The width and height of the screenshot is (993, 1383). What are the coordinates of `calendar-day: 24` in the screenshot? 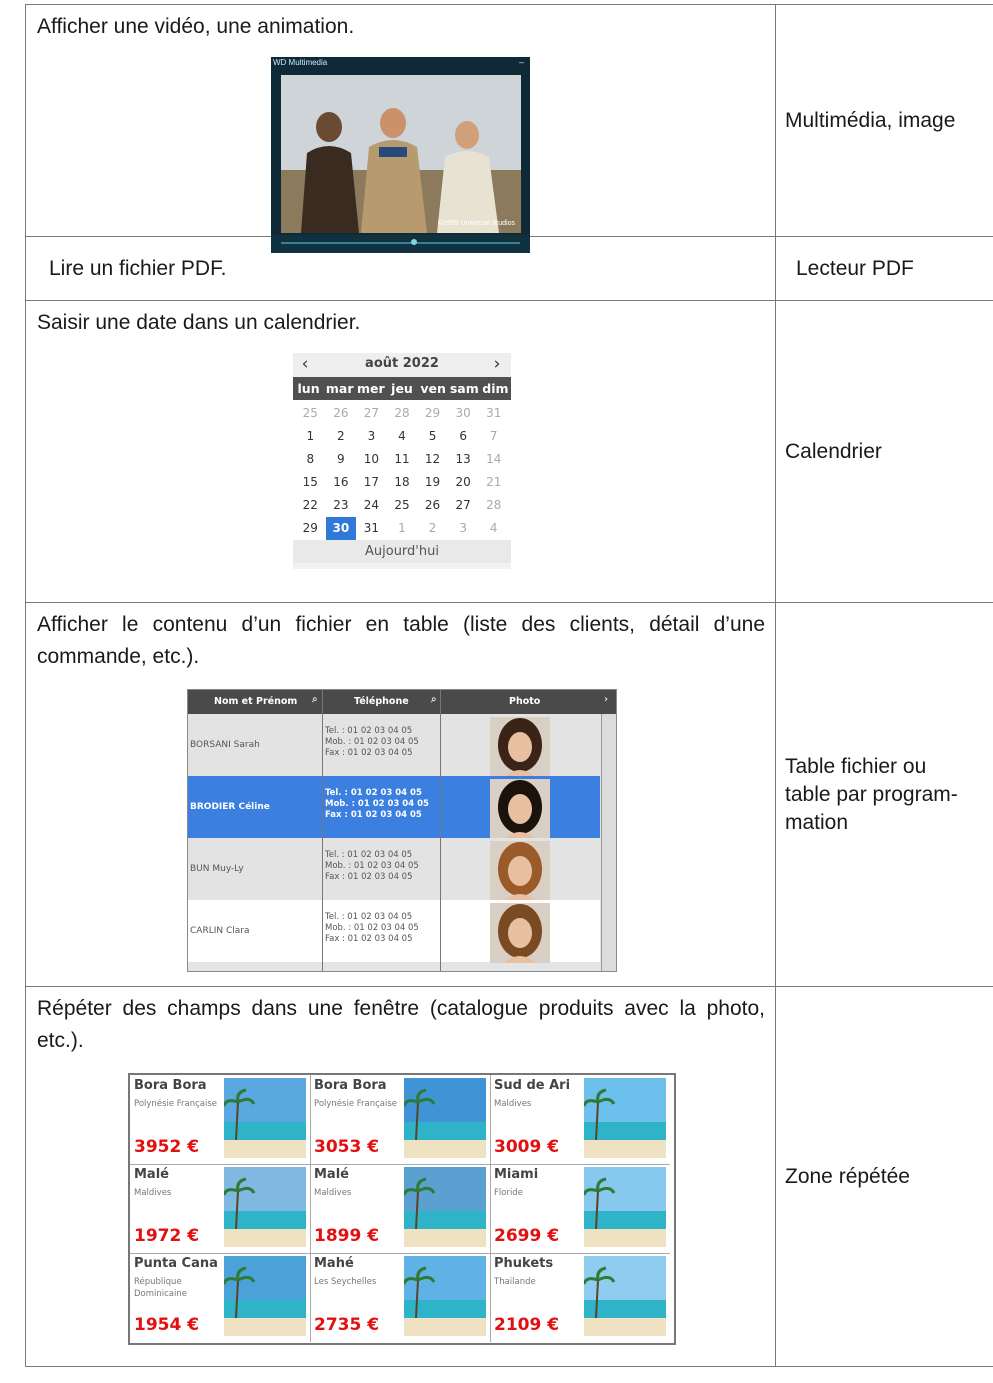 It's located at (371, 505).